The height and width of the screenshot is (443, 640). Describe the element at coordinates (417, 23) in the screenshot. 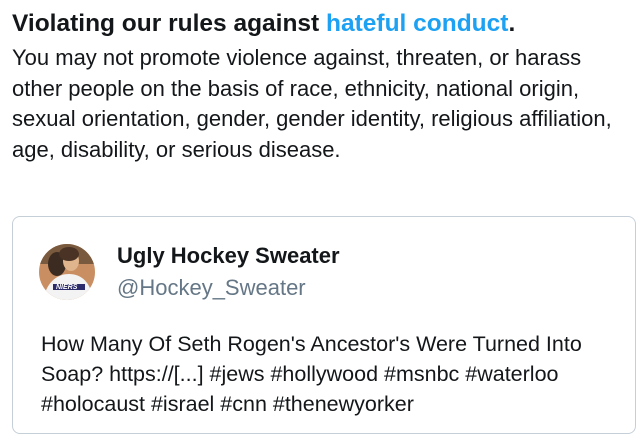

I see `hateful-conduct-policy-link: hateful conduct` at that location.